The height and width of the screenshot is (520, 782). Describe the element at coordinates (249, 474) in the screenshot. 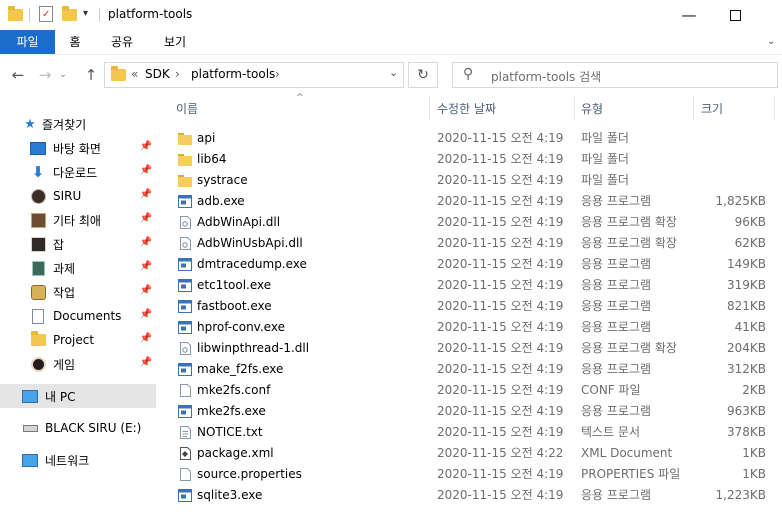

I see `file-name: source.properties` at that location.